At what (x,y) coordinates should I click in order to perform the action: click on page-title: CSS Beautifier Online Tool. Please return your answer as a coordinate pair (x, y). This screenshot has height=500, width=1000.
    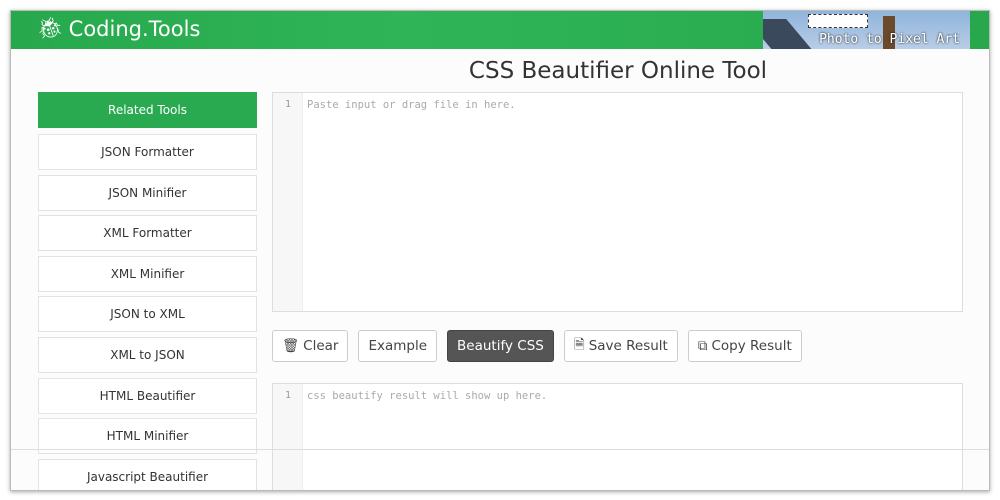
    Looking at the image, I should click on (618, 71).